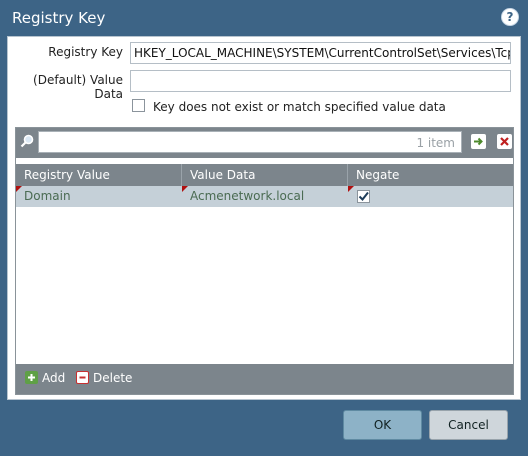 The height and width of the screenshot is (456, 528). What do you see at coordinates (478, 141) in the screenshot?
I see `apply-filter-icon` at bounding box center [478, 141].